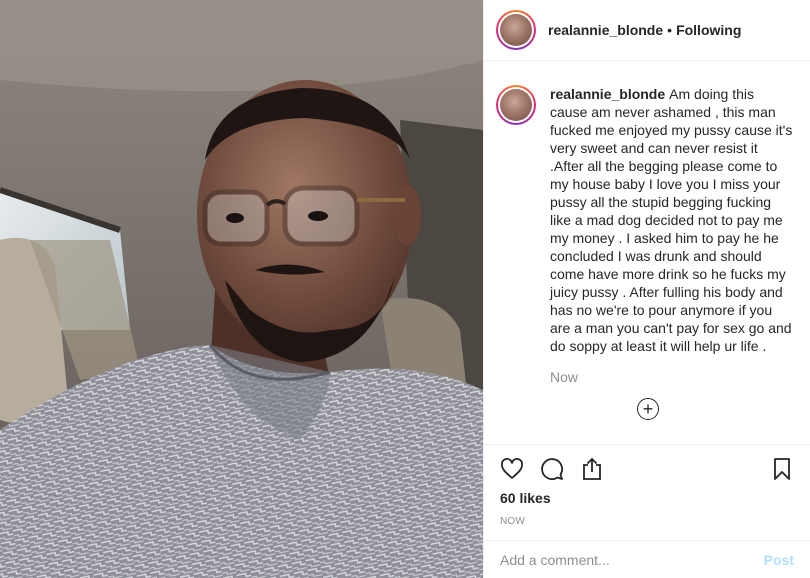 The height and width of the screenshot is (578, 810). I want to click on post-header: realannie_blonde • Following, so click(647, 30).